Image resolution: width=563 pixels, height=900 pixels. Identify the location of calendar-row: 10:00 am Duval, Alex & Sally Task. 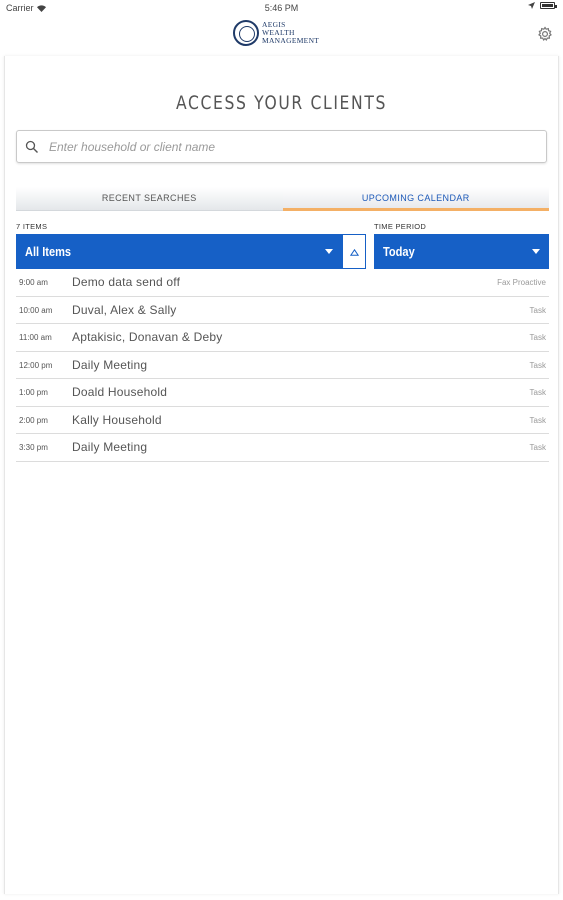
(282, 310).